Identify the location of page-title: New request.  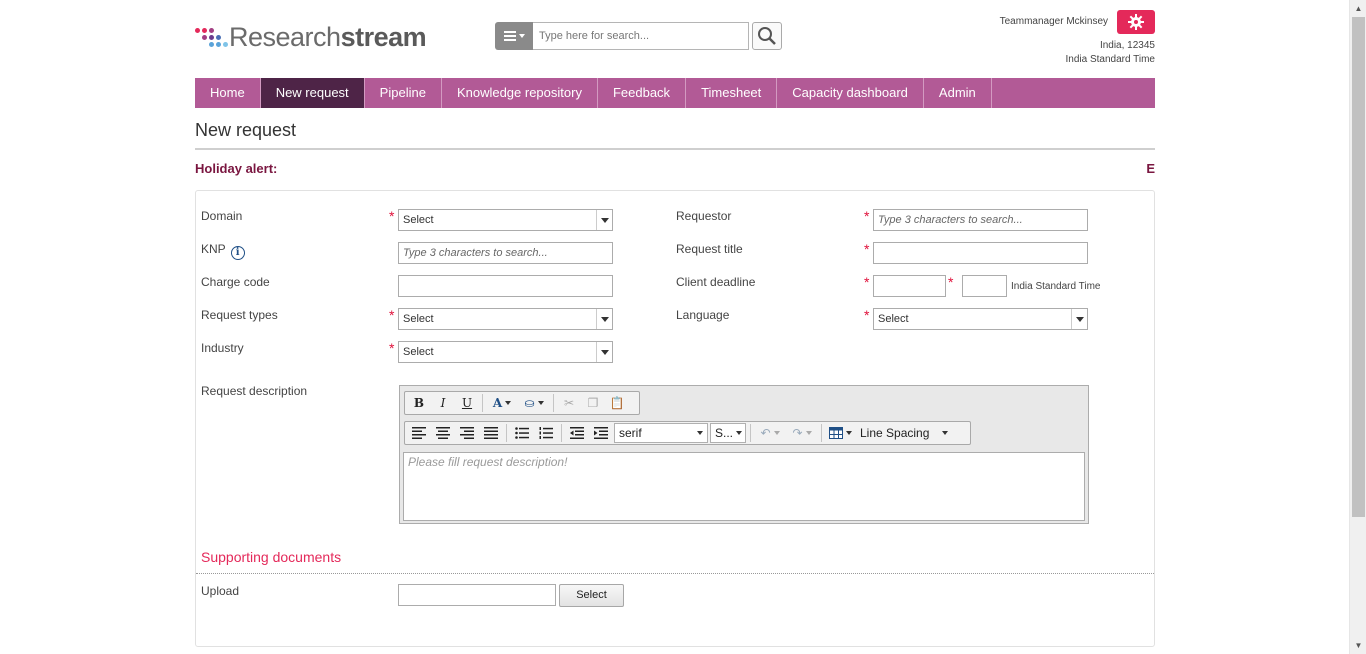
(246, 130).